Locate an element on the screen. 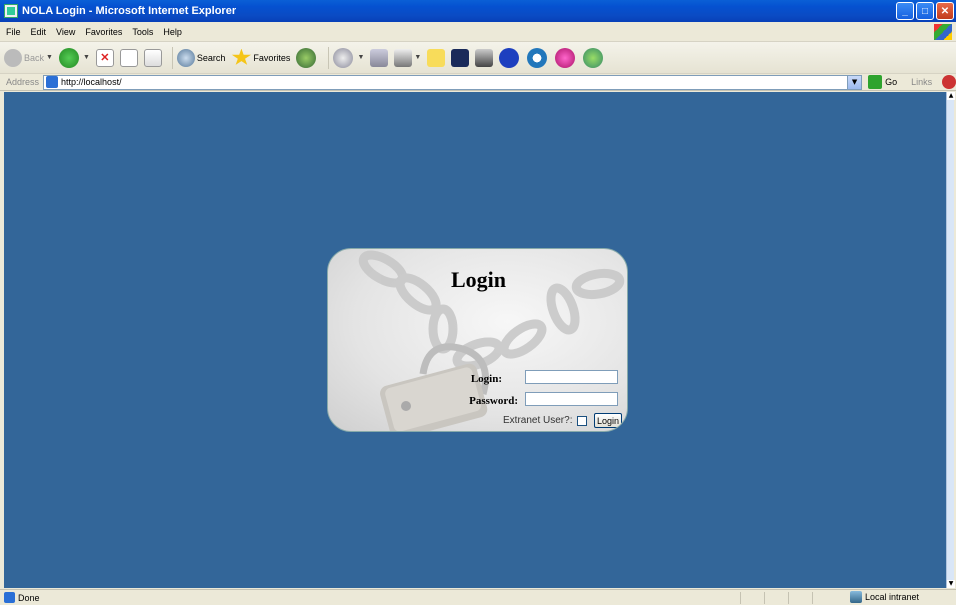 The height and width of the screenshot is (605, 956). login-input is located at coordinates (571, 377).